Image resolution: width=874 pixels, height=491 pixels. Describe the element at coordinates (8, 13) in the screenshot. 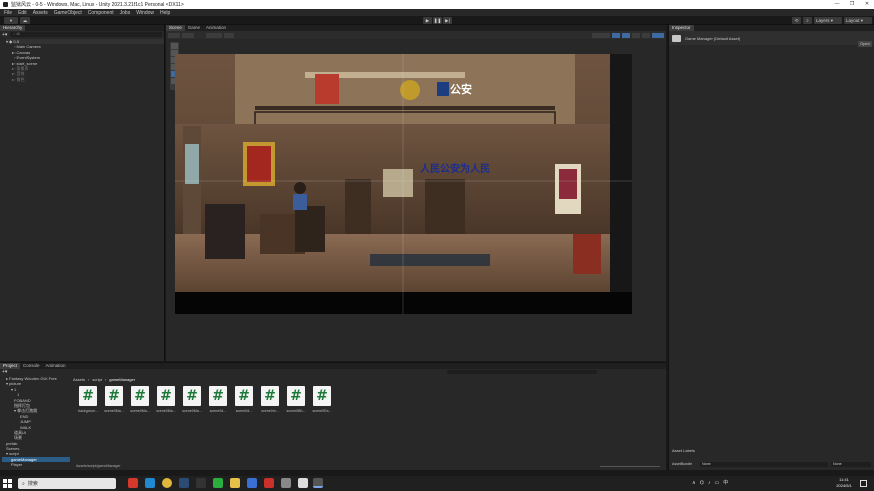

I see `menu-file: File` at that location.